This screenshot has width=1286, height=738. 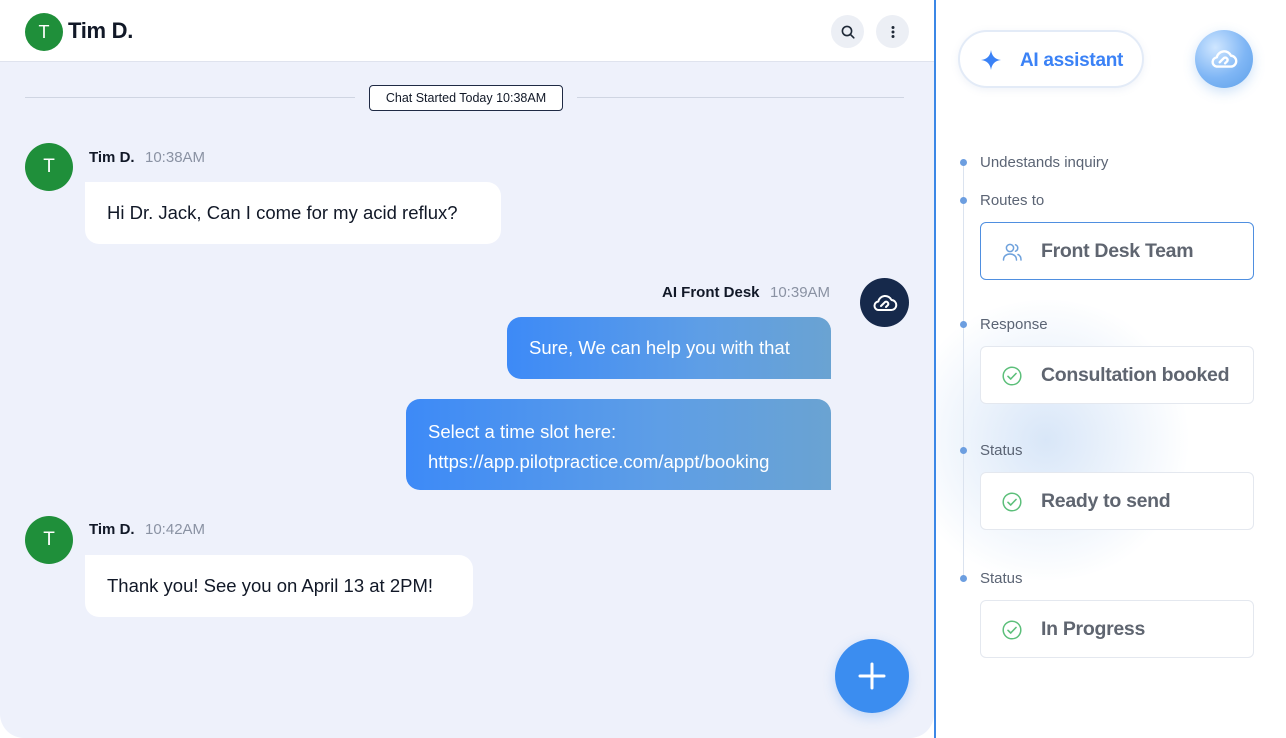 I want to click on contact-name: Tim D., so click(x=101, y=30).